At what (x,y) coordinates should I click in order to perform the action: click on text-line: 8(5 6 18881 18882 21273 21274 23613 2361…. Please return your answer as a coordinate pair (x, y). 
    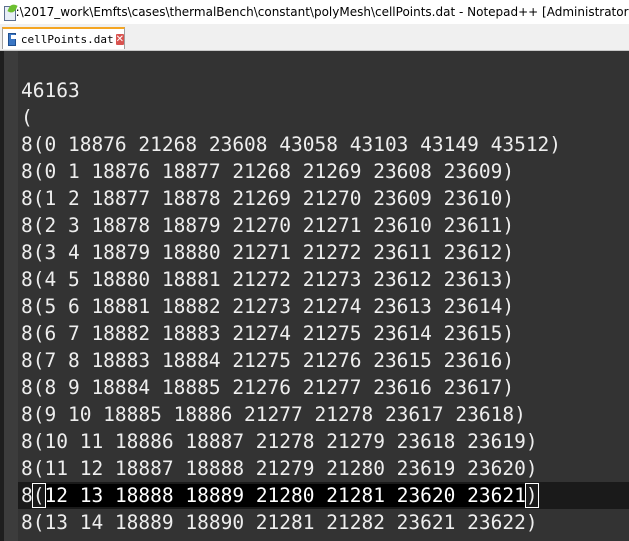
    Looking at the image, I should click on (324, 306).